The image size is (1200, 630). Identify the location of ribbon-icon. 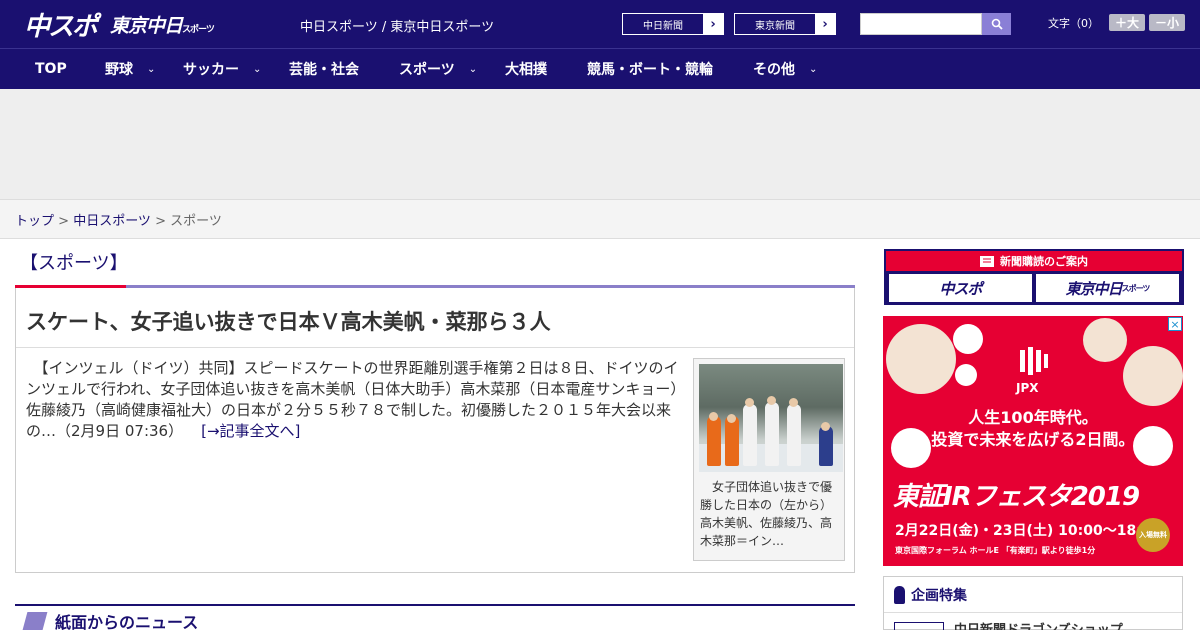
(899, 594).